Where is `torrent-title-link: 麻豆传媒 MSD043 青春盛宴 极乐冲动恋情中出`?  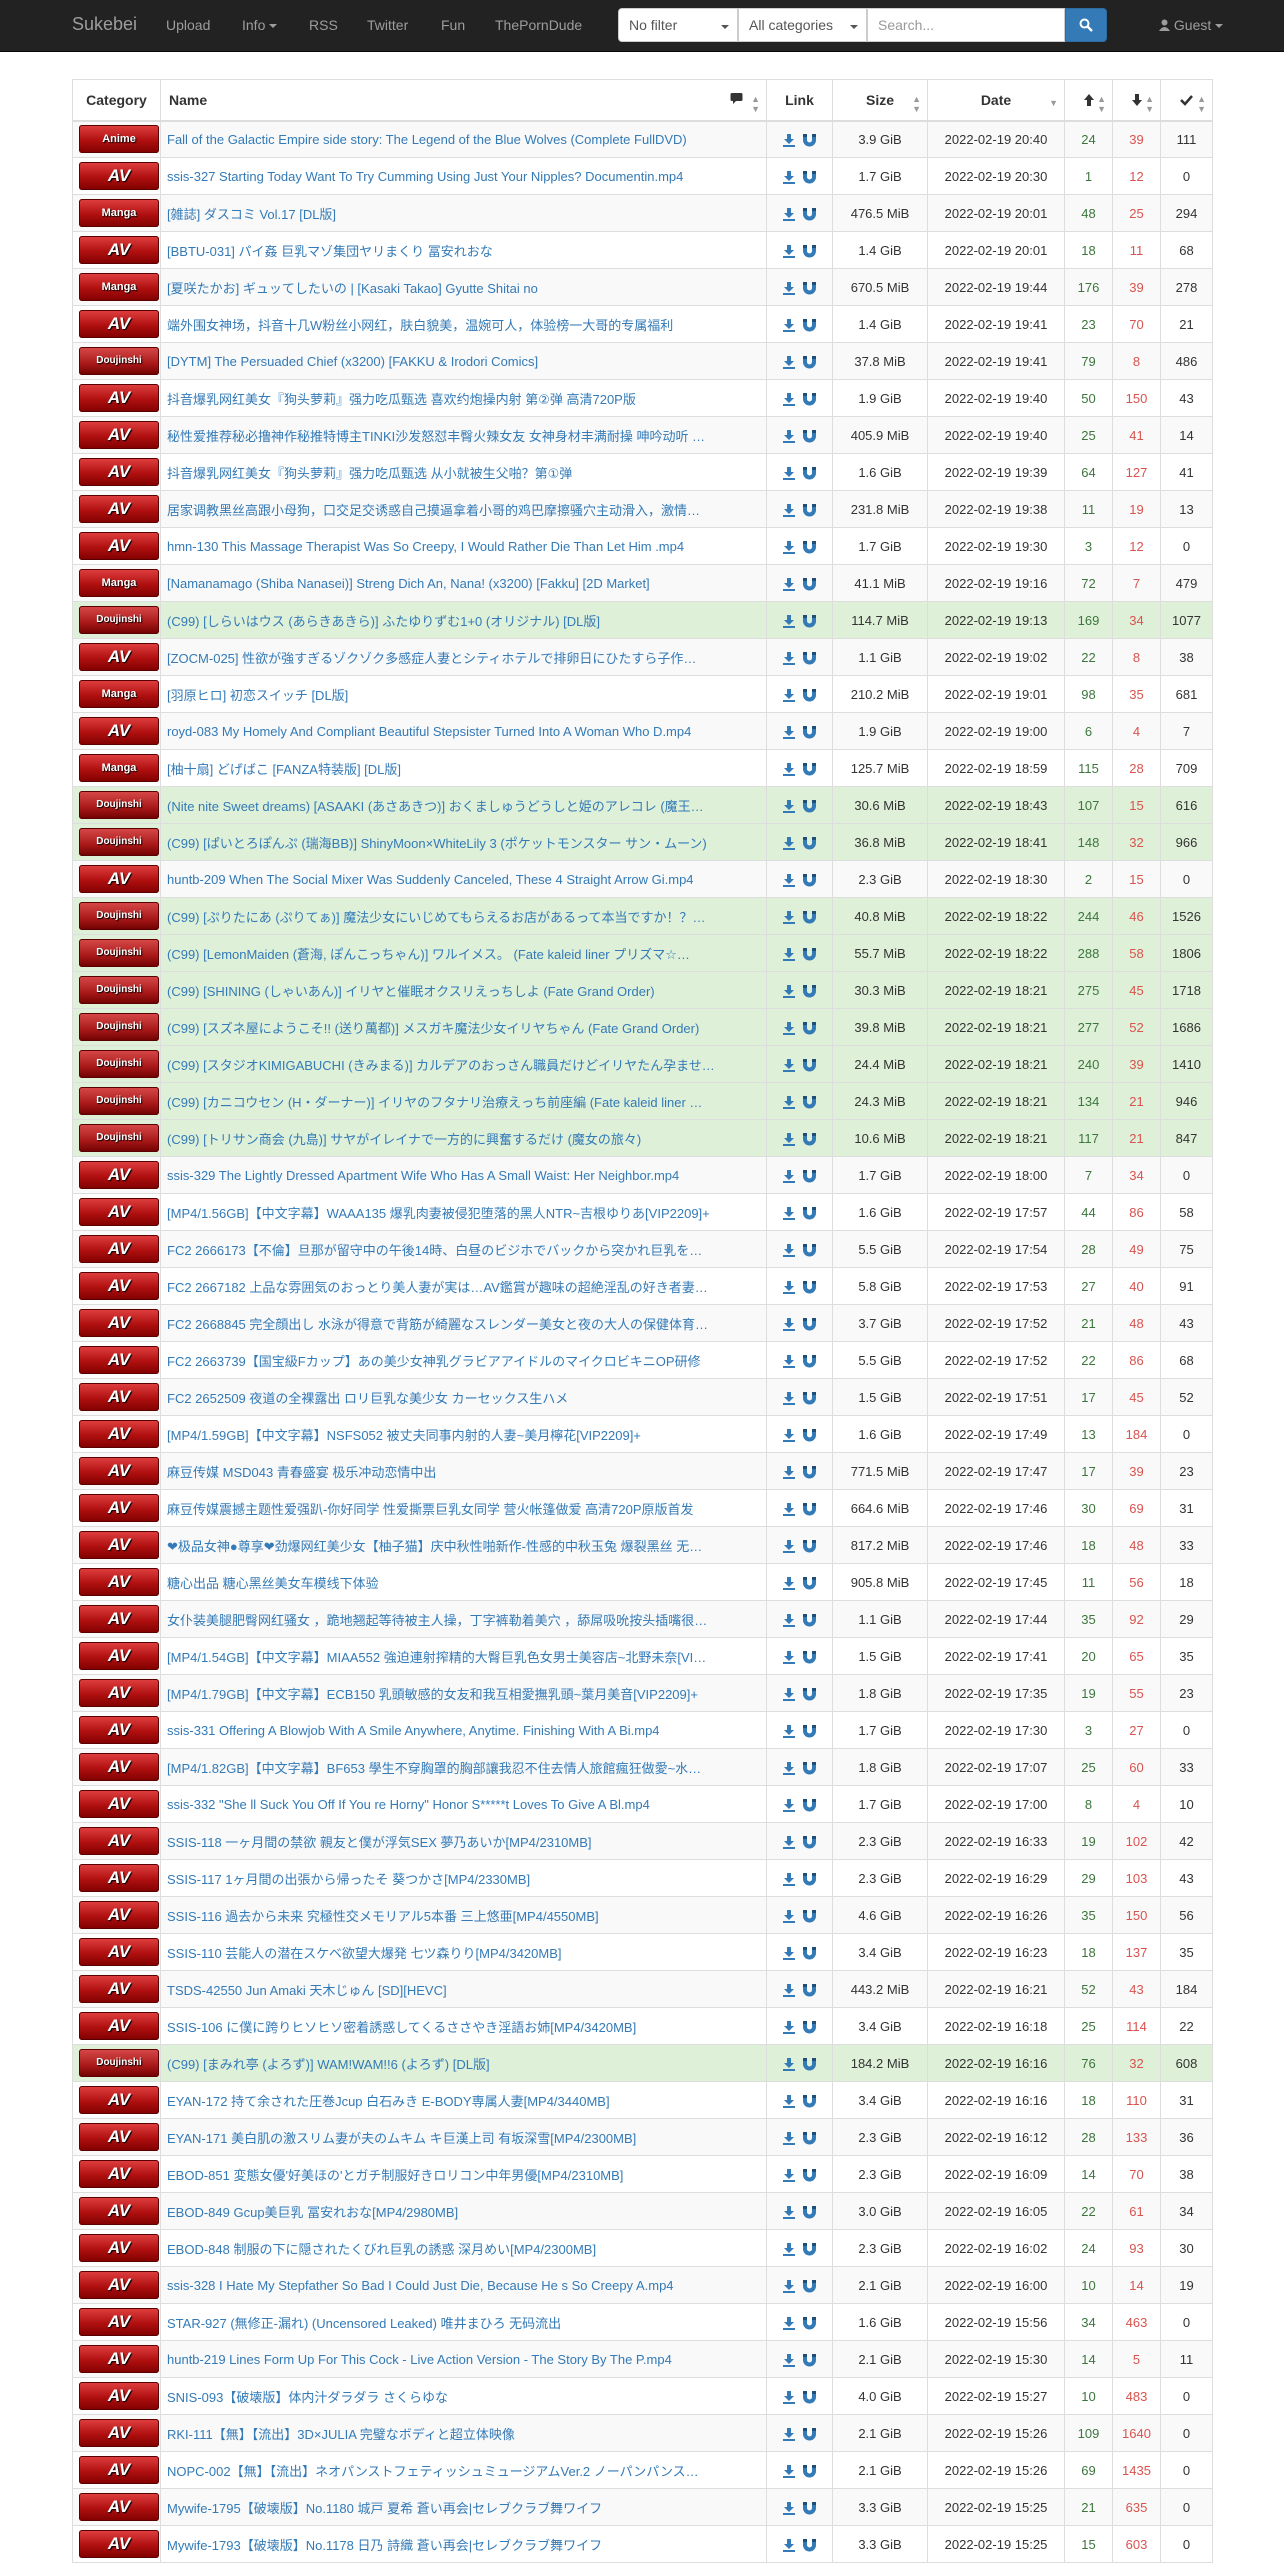 torrent-title-link: 麻豆传媒 MSD043 青春盛宴 极乐冲动恋情中出 is located at coordinates (301, 1472).